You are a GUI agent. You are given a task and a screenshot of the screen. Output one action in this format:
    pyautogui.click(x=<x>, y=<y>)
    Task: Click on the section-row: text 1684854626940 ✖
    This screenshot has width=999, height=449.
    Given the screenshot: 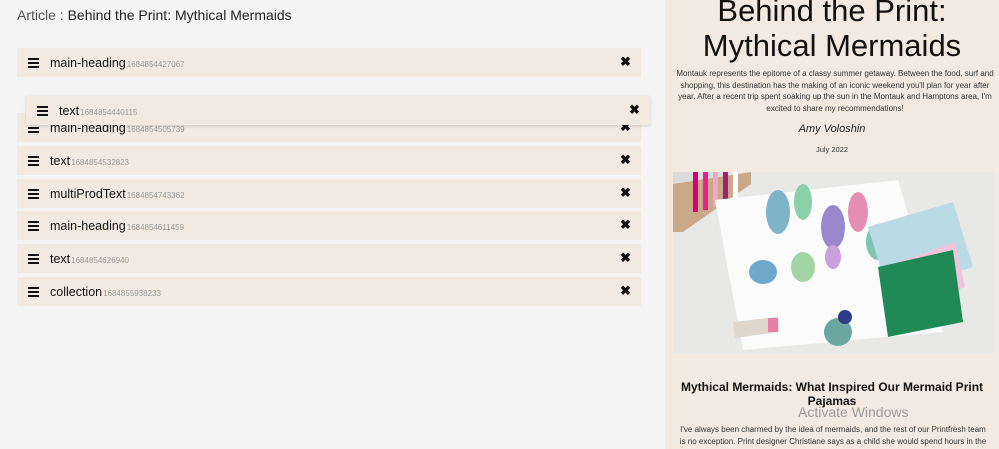 What is the action you would take?
    pyautogui.click(x=329, y=258)
    